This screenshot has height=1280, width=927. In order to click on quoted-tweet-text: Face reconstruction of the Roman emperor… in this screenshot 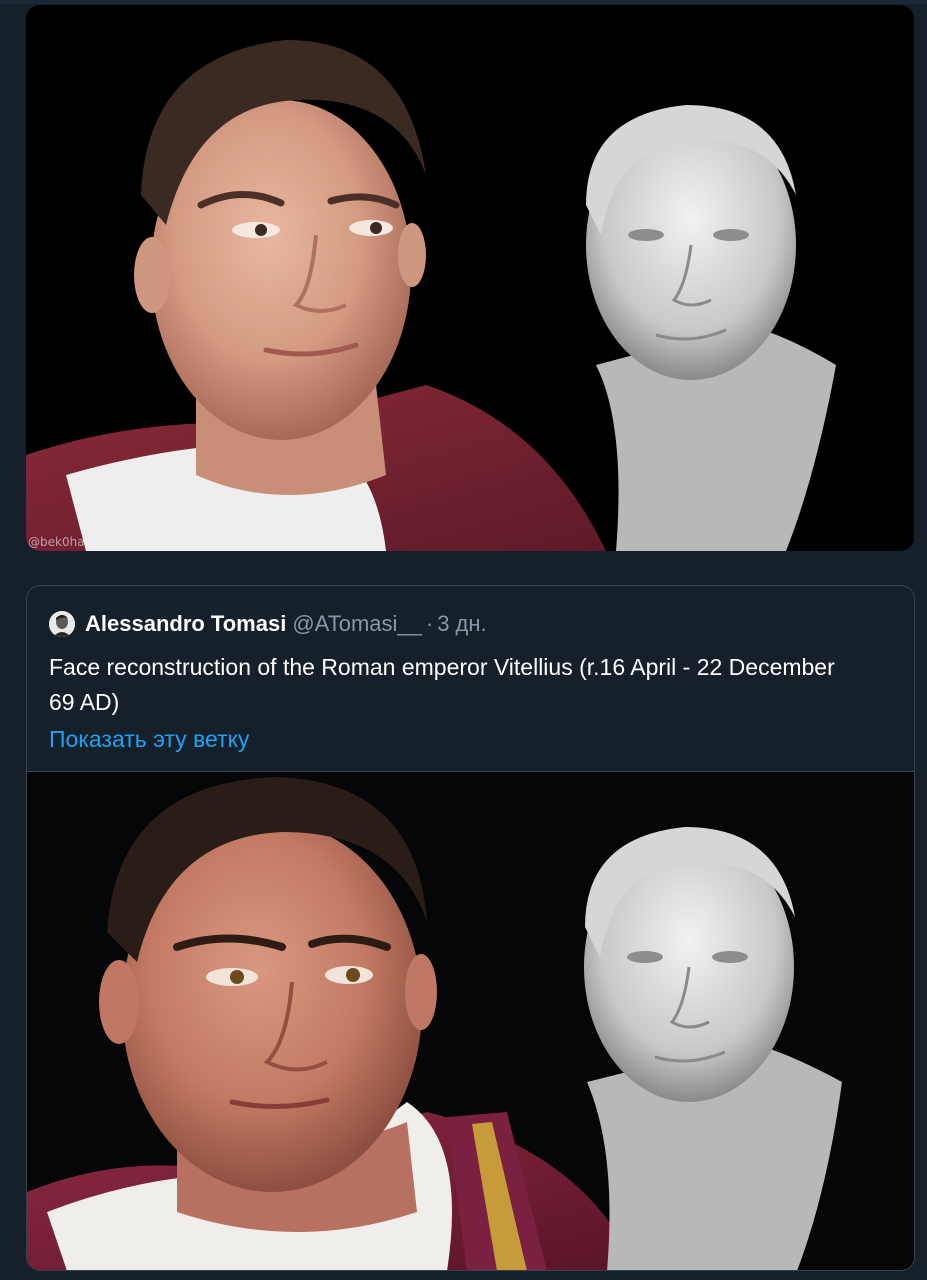, I will do `click(442, 684)`.